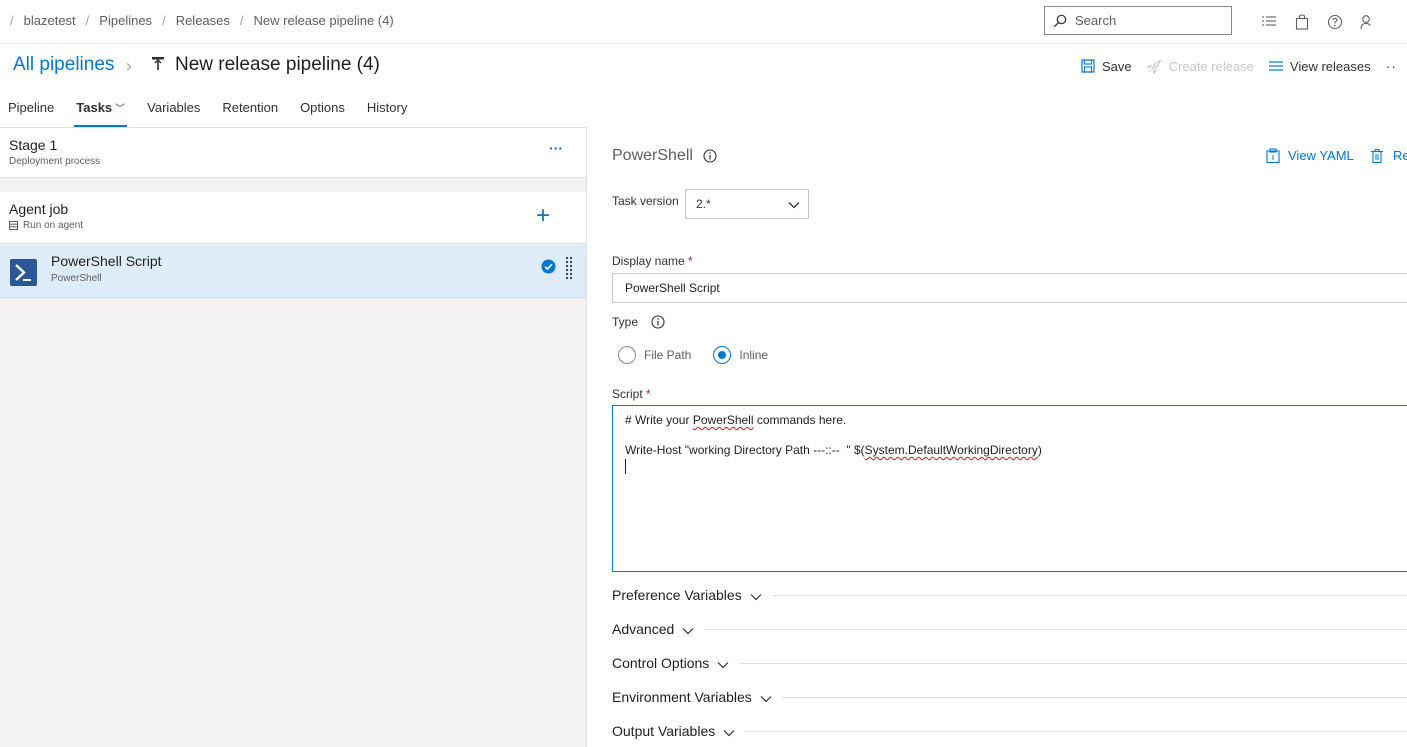 The image size is (1407, 747). I want to click on stage-title: Stage 1, so click(33, 145).